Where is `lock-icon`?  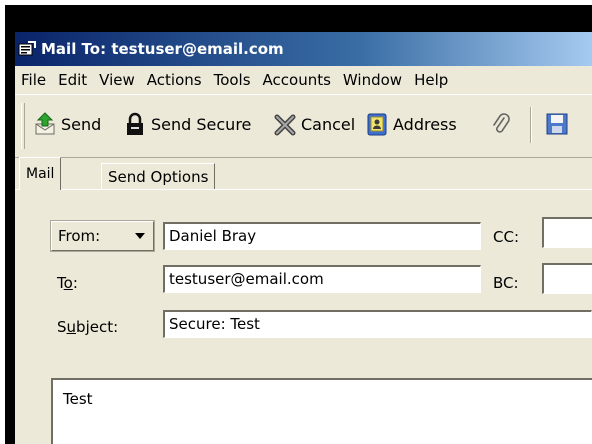 lock-icon is located at coordinates (135, 124).